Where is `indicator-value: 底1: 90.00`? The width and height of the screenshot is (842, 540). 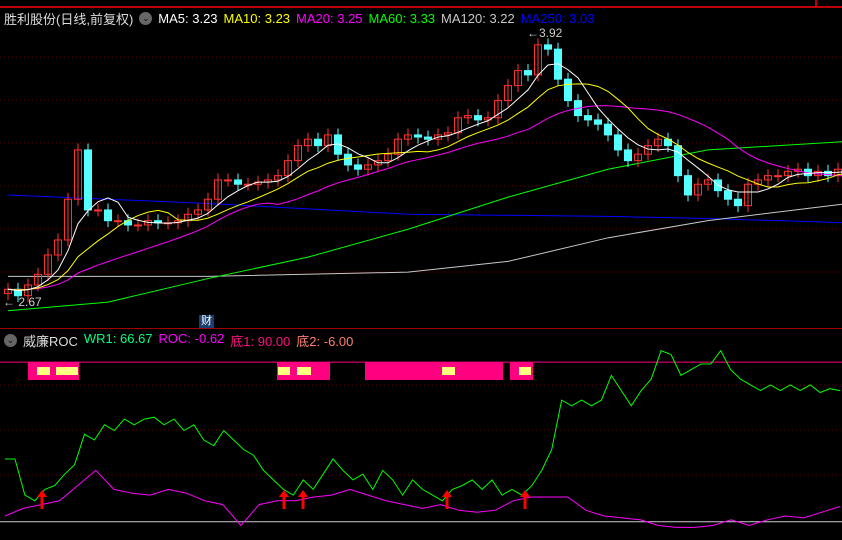
indicator-value: 底1: 90.00 is located at coordinates (260, 341).